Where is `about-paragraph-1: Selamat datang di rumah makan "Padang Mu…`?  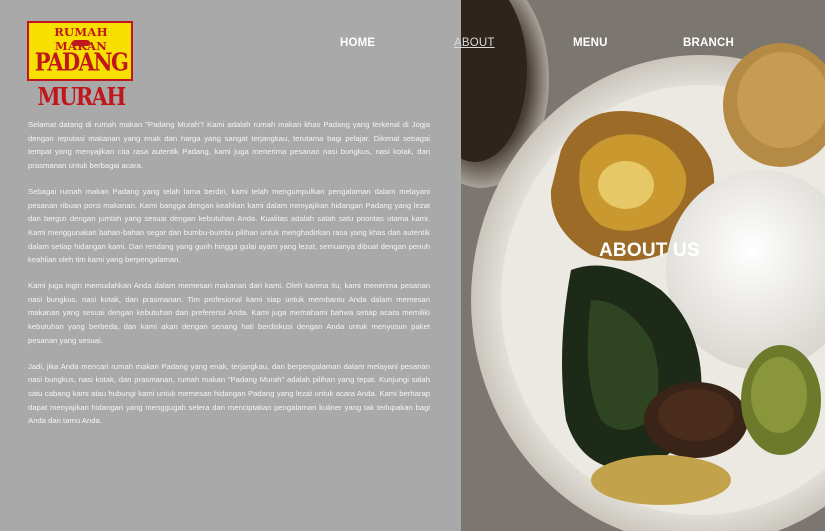
about-paragraph-1: Selamat datang di rumah makan "Padang Mu… is located at coordinates (229, 145).